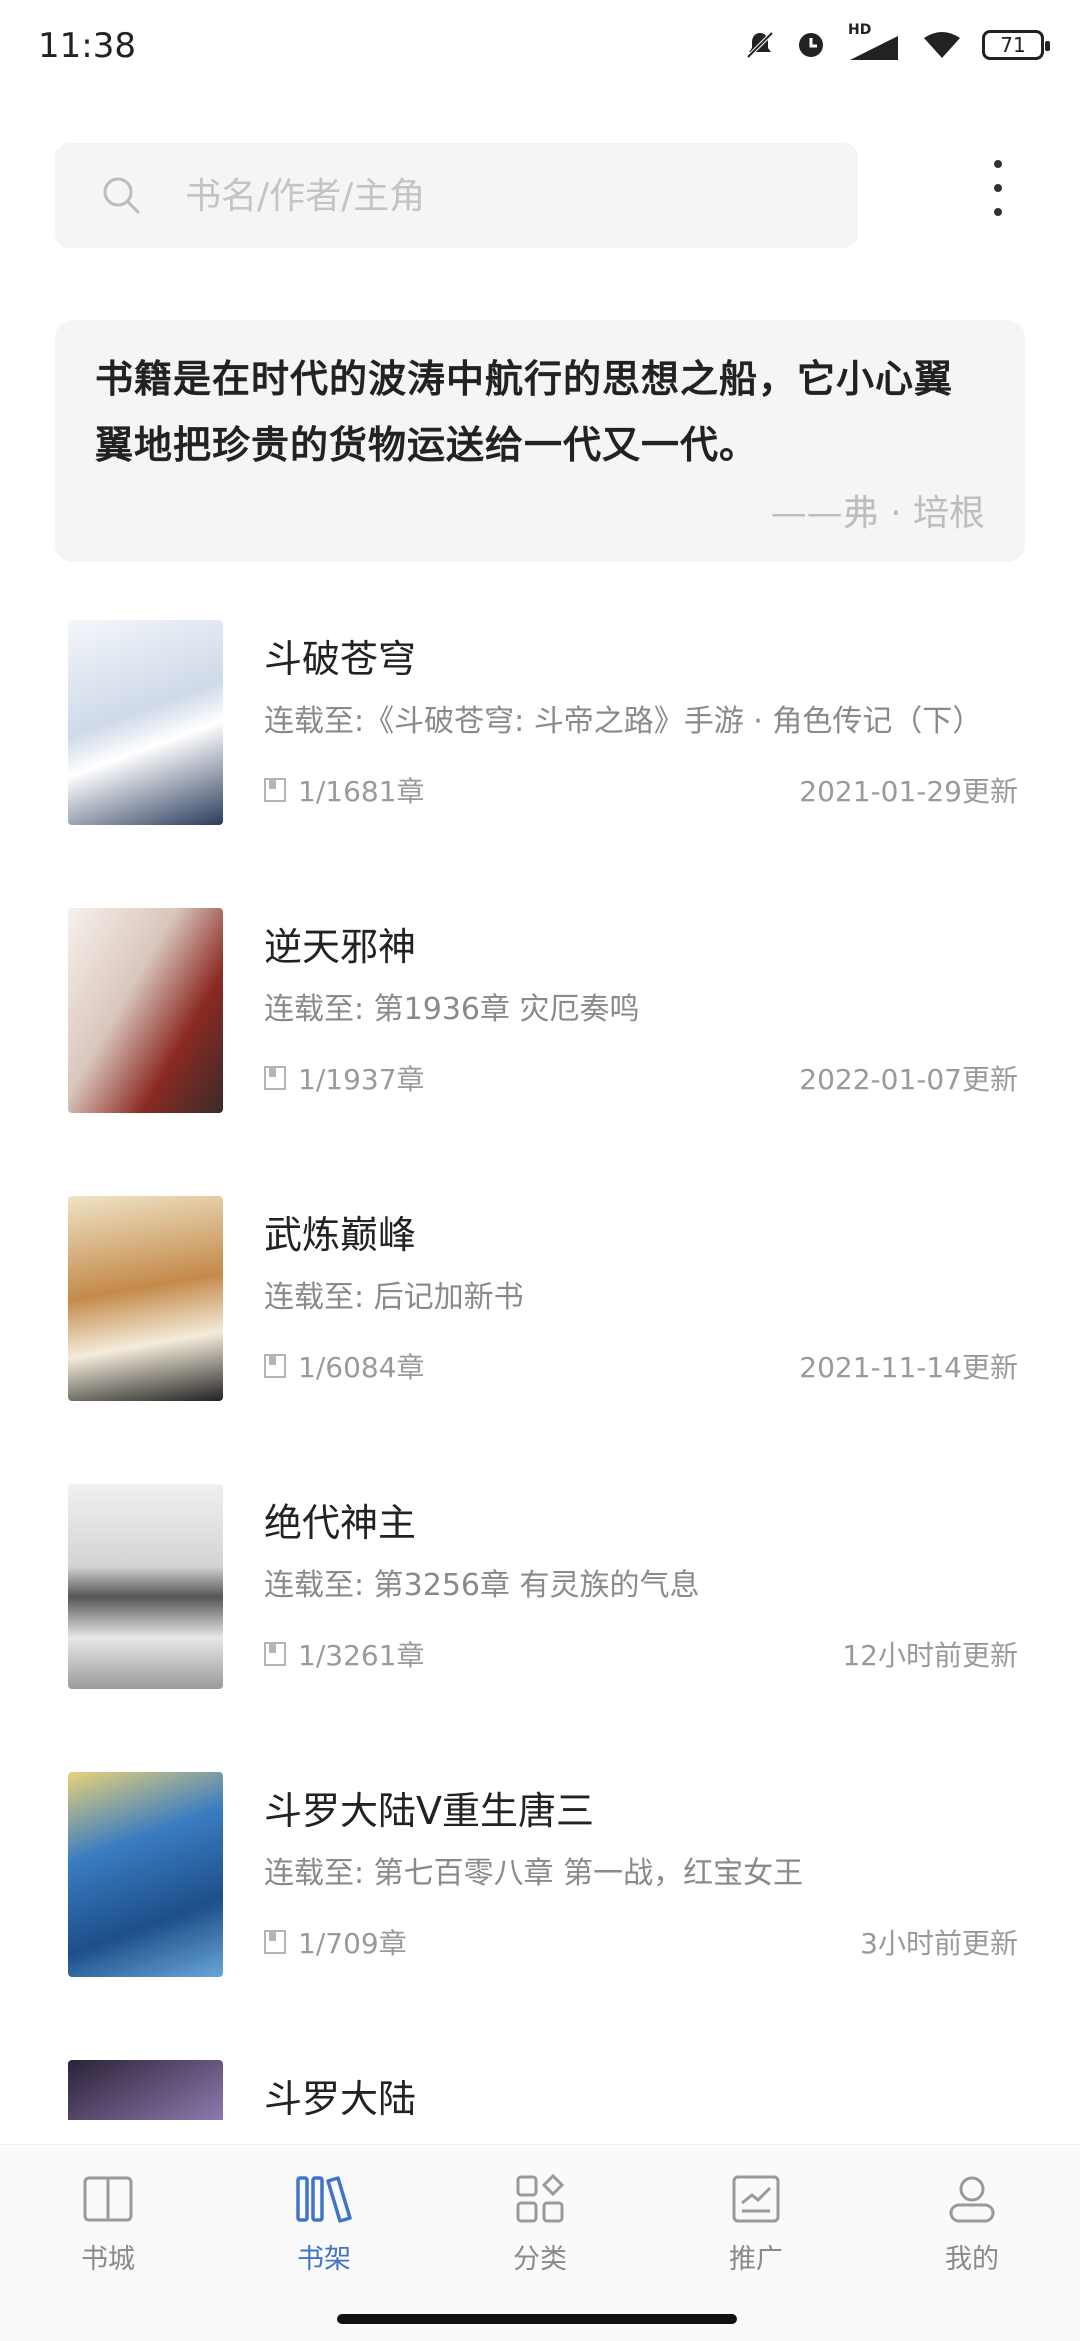 This screenshot has height=2341, width=1080. Describe the element at coordinates (537, 2319) in the screenshot. I see `home-indicator` at that location.